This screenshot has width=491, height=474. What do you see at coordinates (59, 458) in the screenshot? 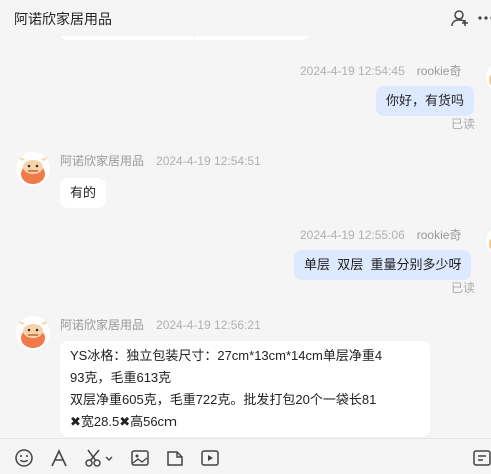
I see `font-icon` at bounding box center [59, 458].